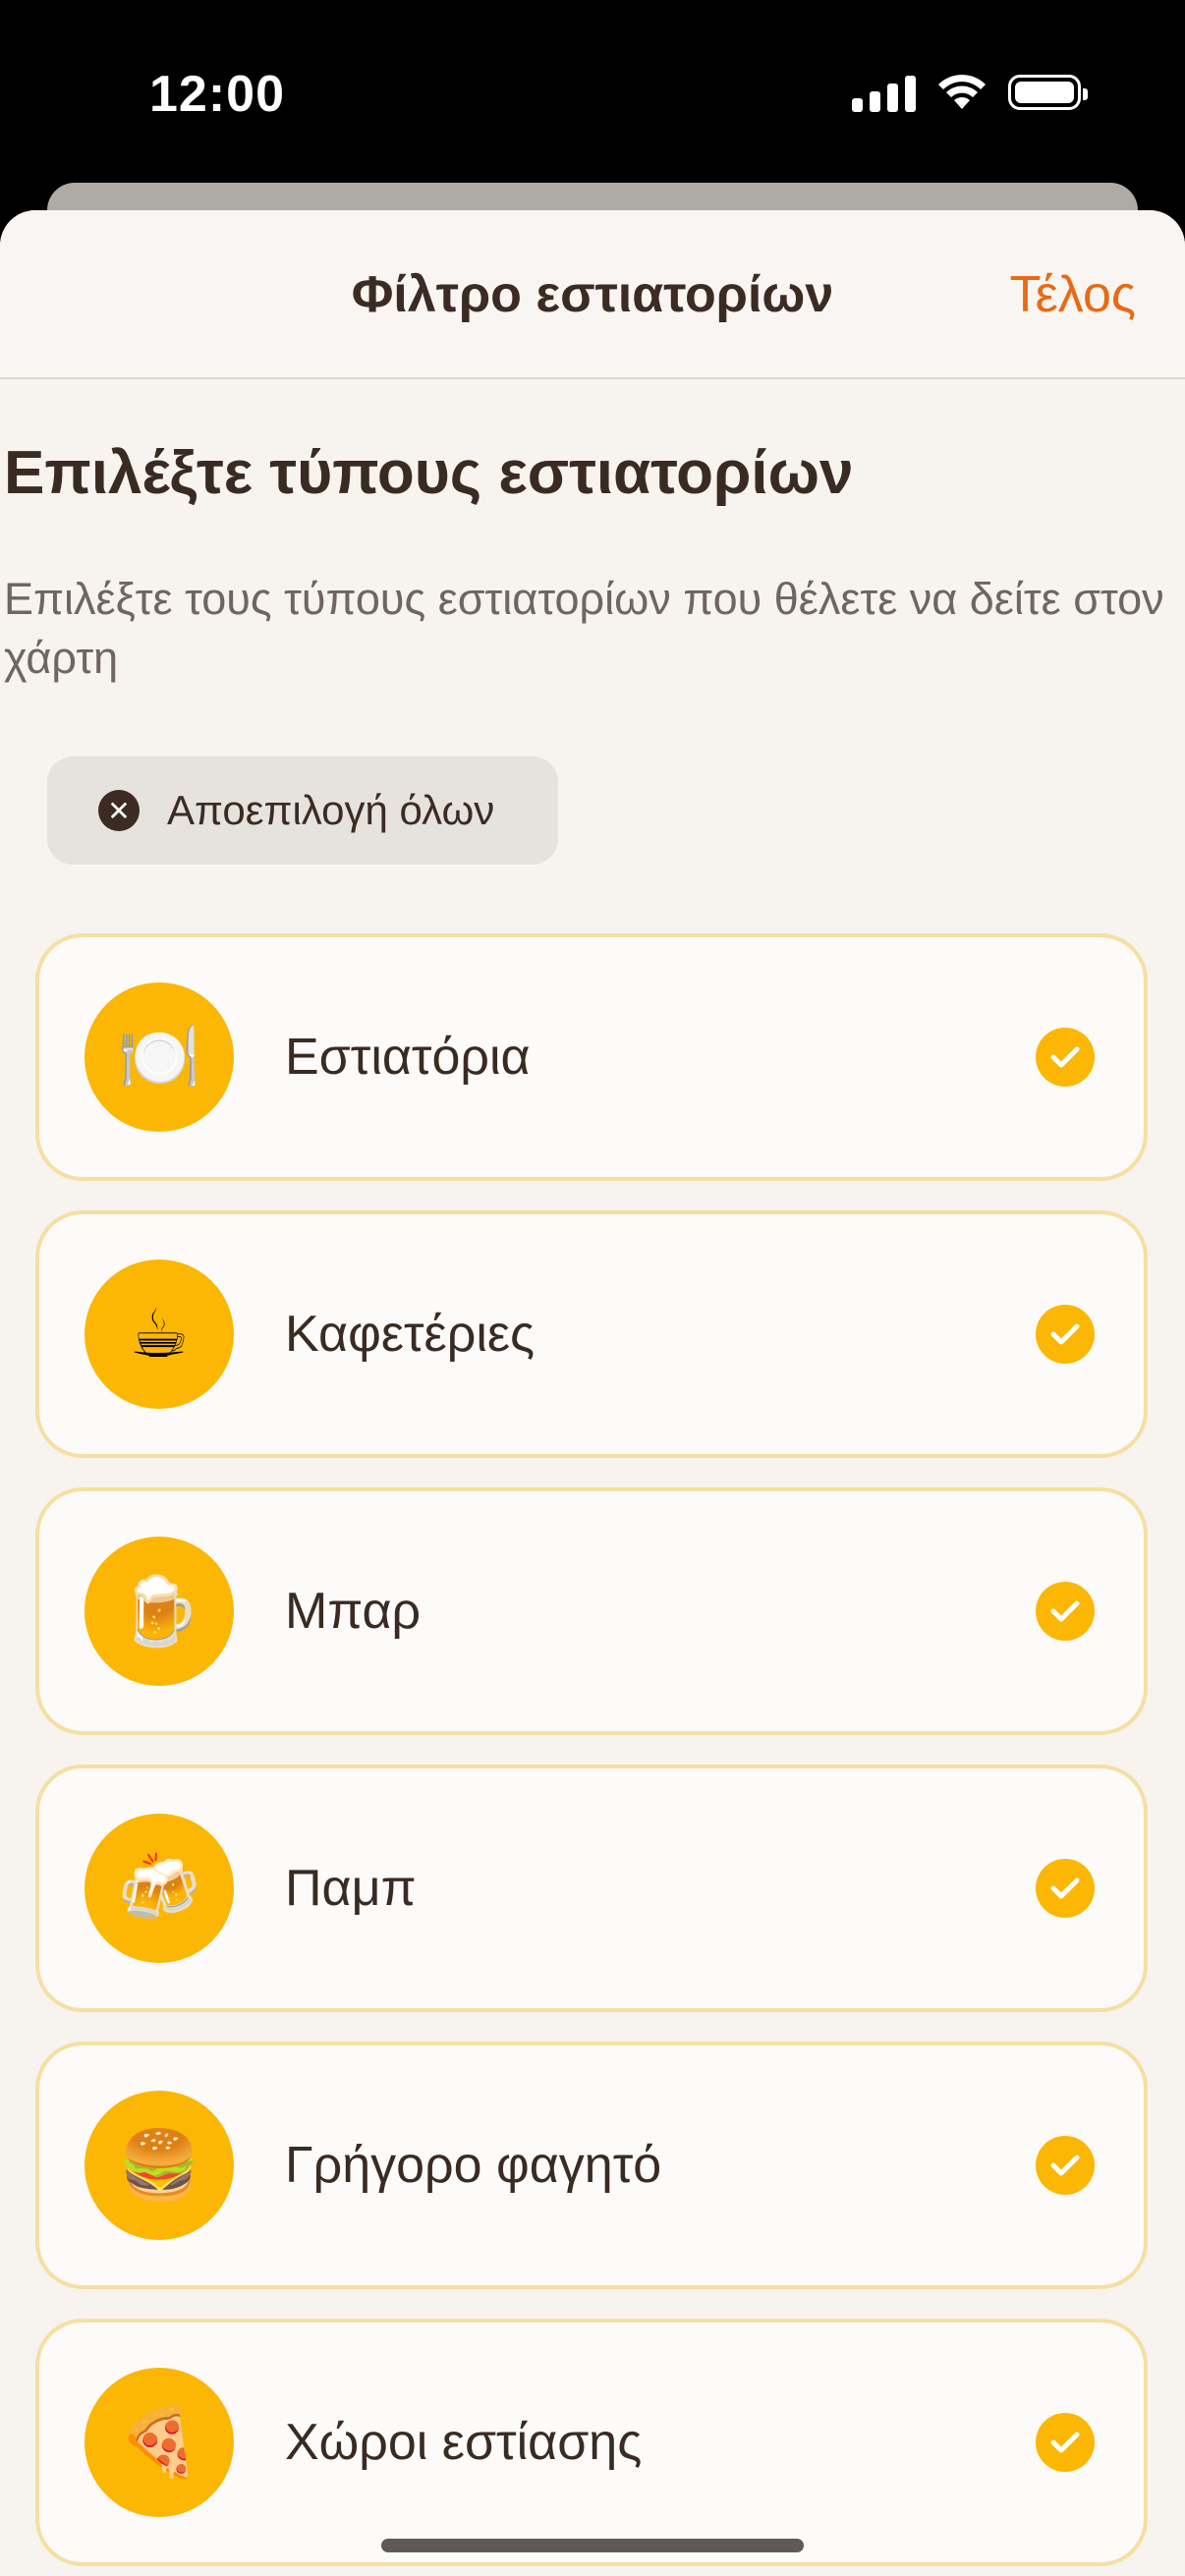 This screenshot has width=1185, height=2576. I want to click on category-item: 🍽️ Εστιατόρια, so click(592, 1057).